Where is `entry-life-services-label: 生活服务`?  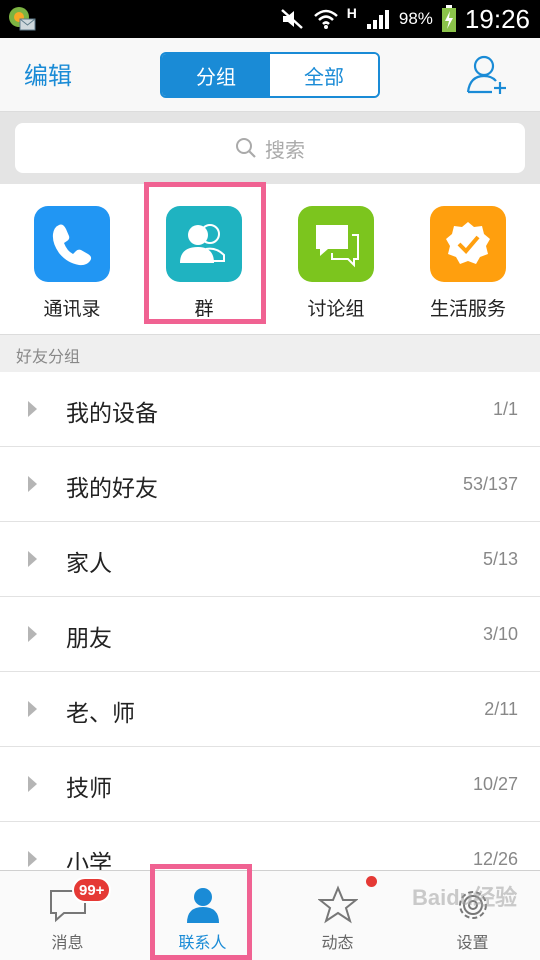
entry-life-services-label: 生活服务 is located at coordinates (467, 309).